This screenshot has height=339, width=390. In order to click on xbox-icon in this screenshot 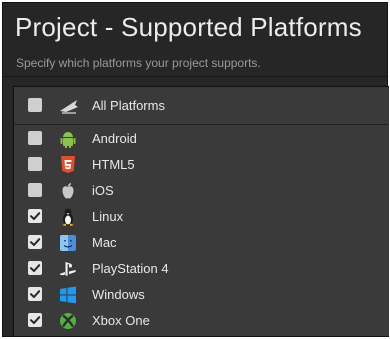, I will do `click(68, 321)`.